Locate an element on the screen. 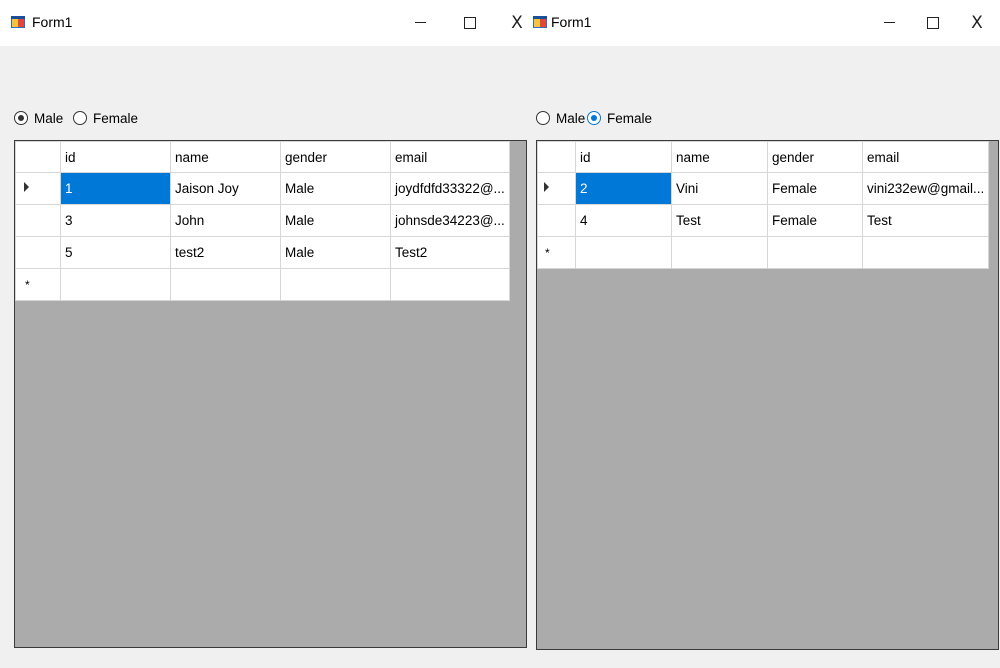 The image size is (1000, 668). cell-id-selected: 1 is located at coordinates (115, 188).